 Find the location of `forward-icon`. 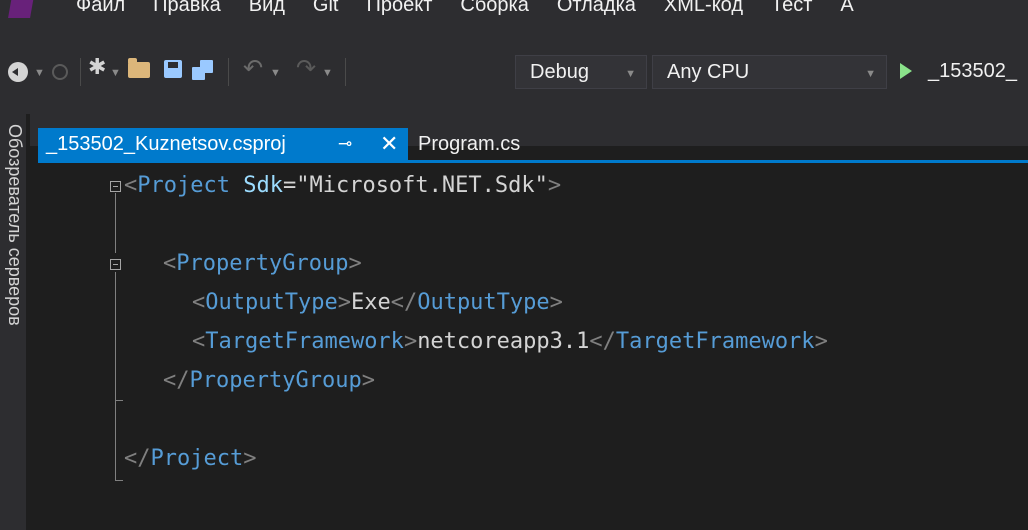

forward-icon is located at coordinates (60, 72).